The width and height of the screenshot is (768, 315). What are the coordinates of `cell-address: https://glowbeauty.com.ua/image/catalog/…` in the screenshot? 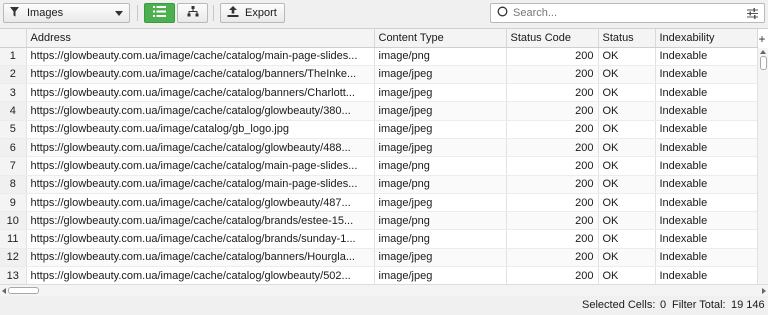 It's located at (200, 129).